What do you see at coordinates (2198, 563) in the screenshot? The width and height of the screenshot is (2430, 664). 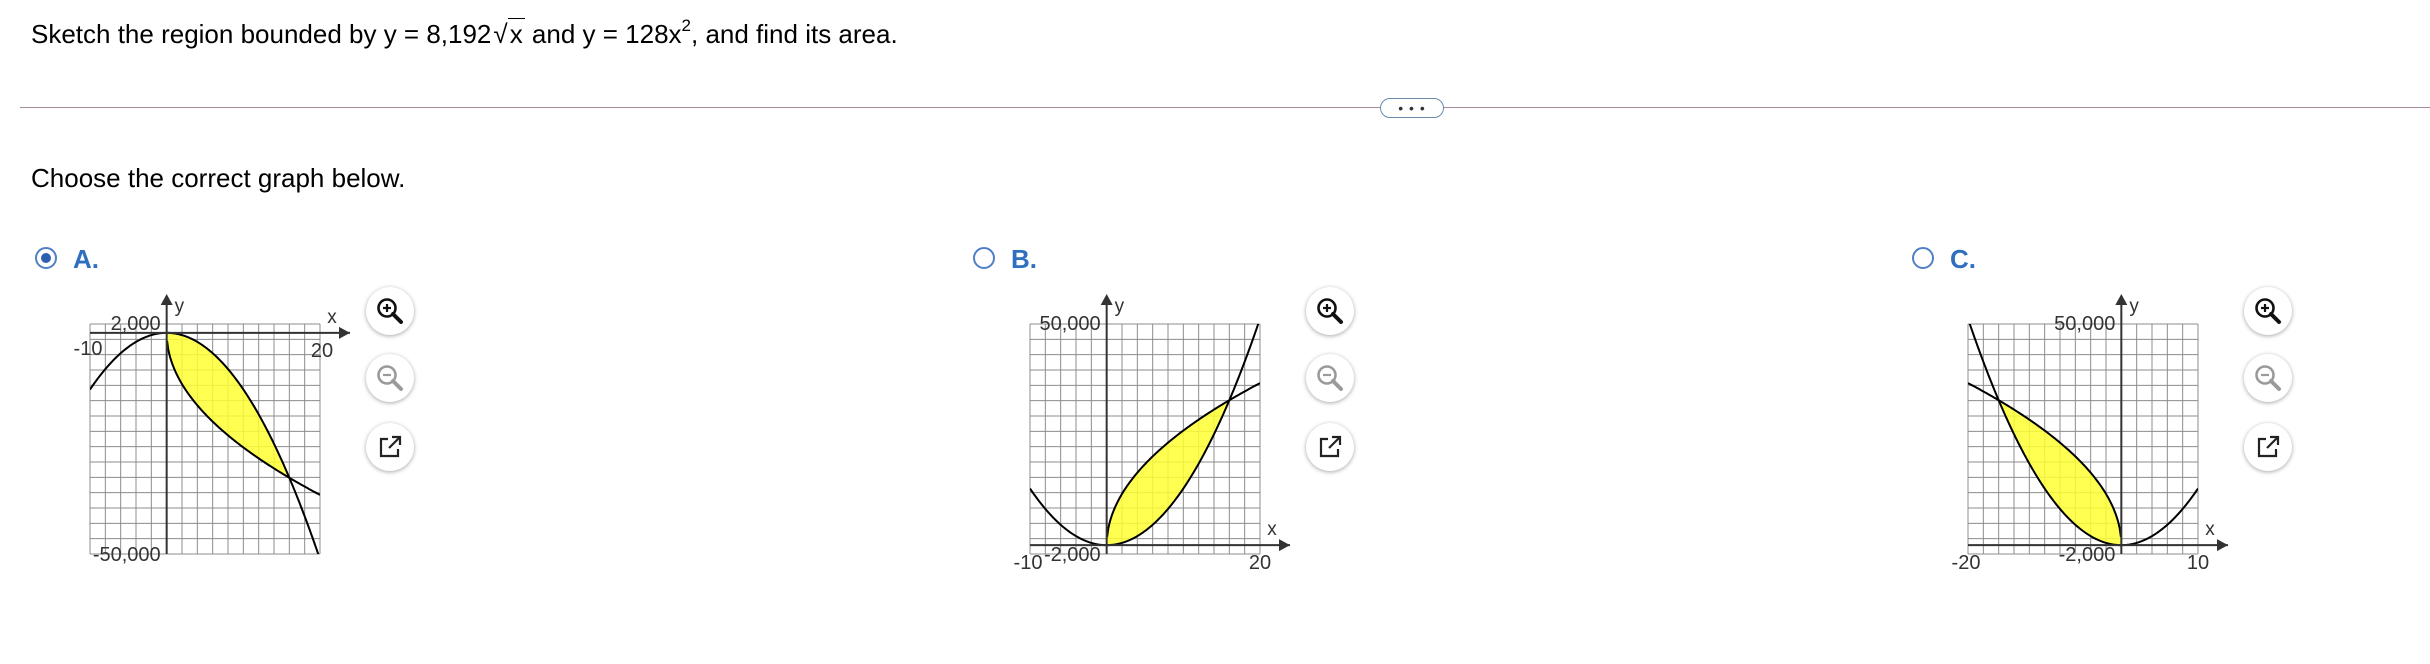 I see `tick-label-right-x: 10` at bounding box center [2198, 563].